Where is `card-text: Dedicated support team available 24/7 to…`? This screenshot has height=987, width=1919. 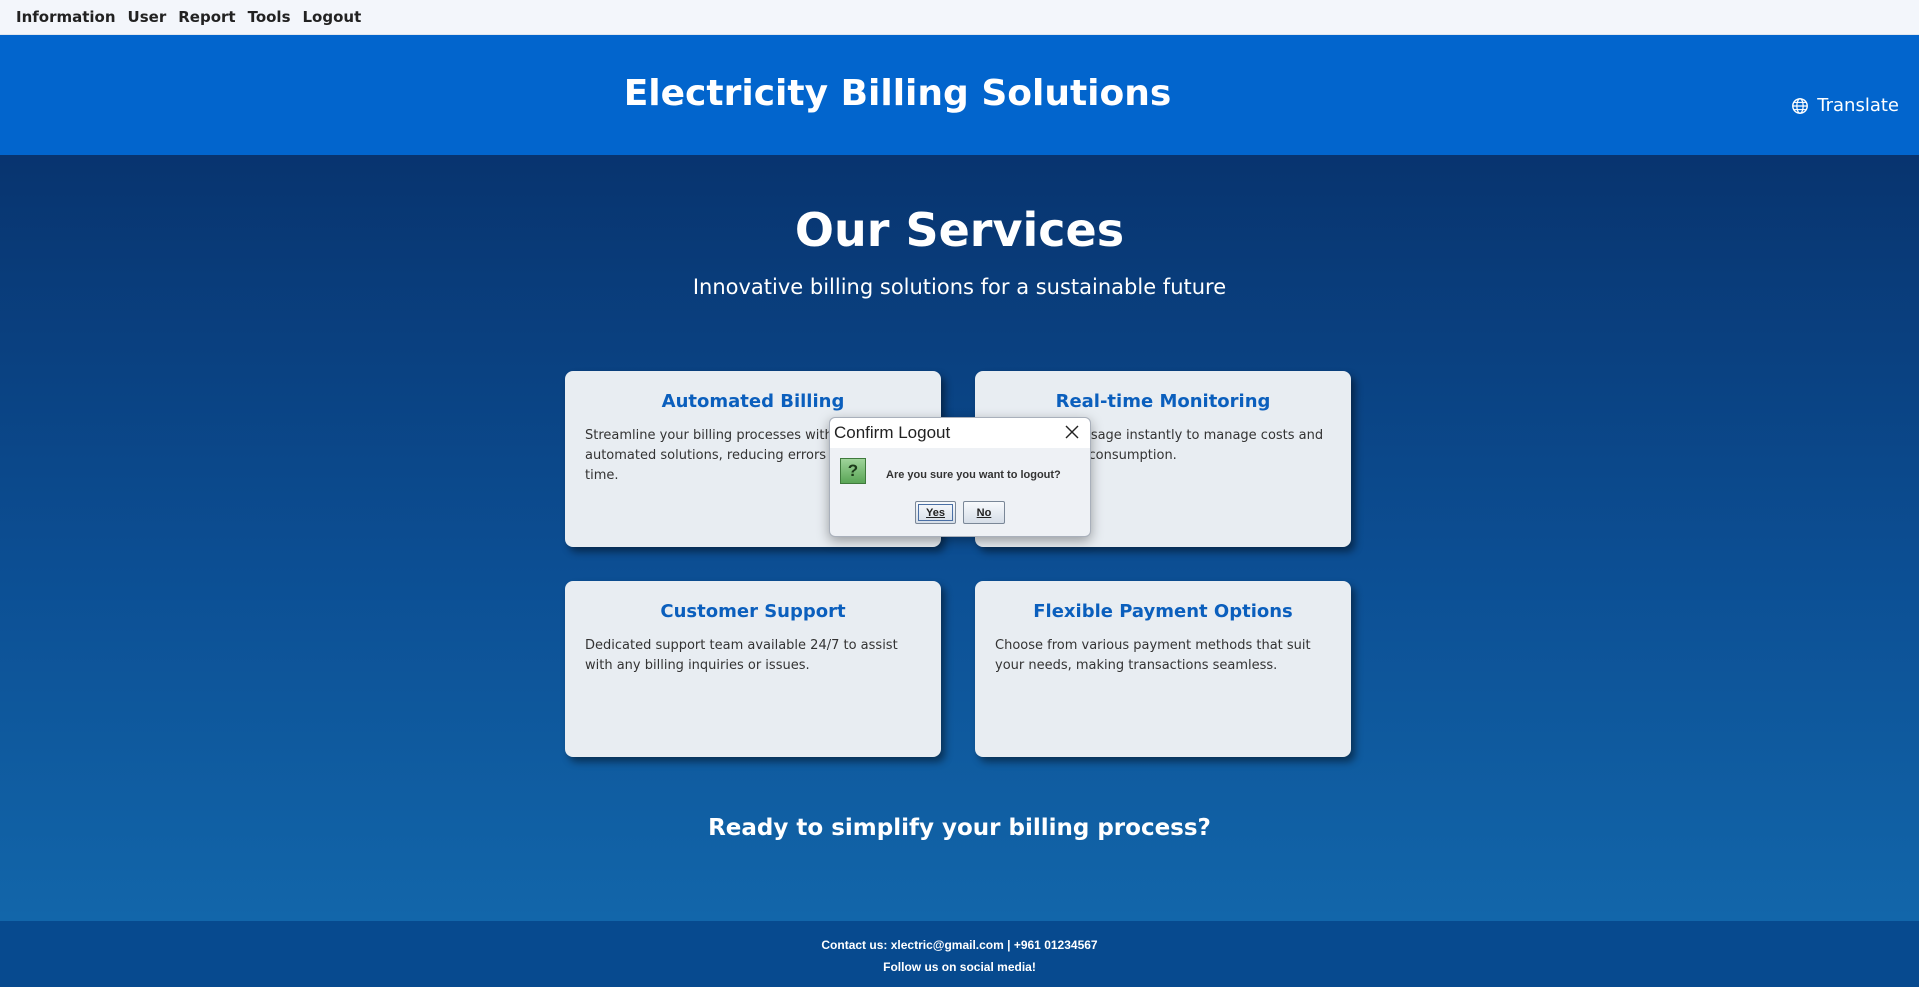 card-text: Dedicated support team available 24/7 to… is located at coordinates (741, 655).